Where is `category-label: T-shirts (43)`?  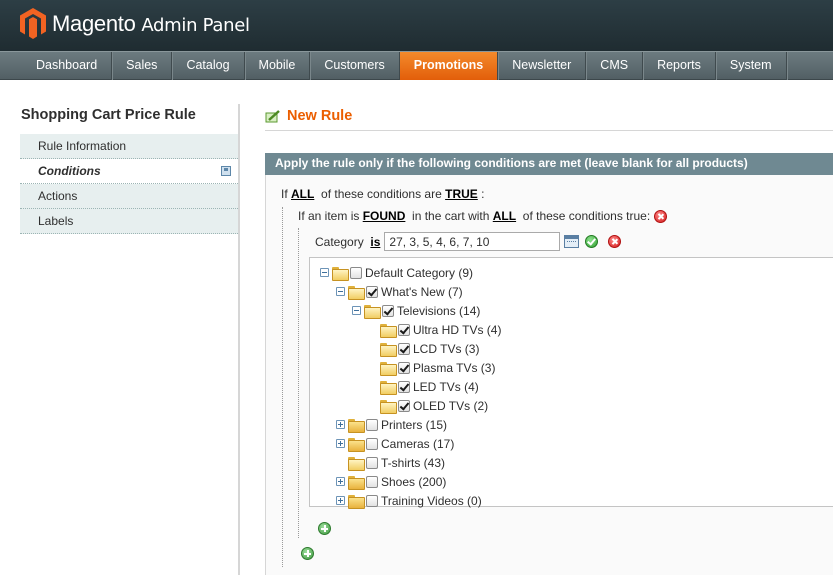
category-label: T-shirts (43) is located at coordinates (413, 463).